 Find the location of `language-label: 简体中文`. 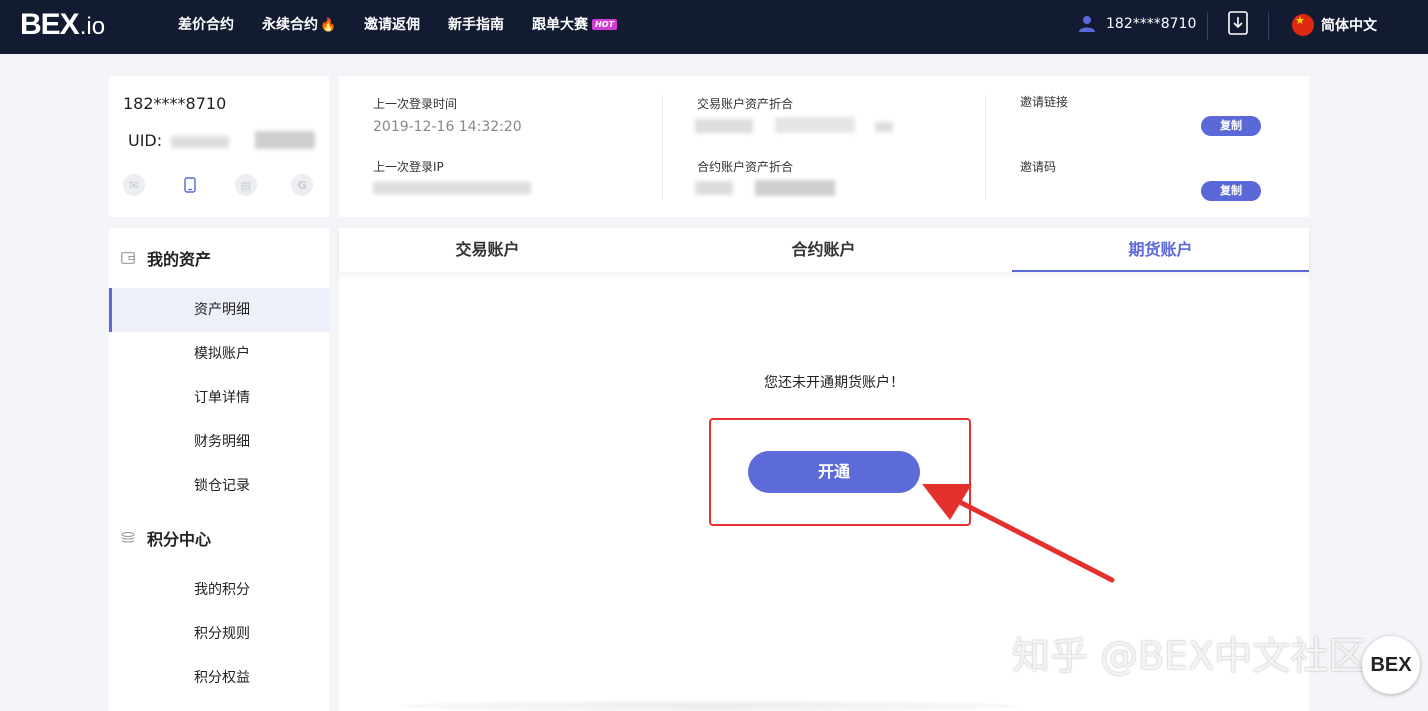

language-label: 简体中文 is located at coordinates (1349, 26).